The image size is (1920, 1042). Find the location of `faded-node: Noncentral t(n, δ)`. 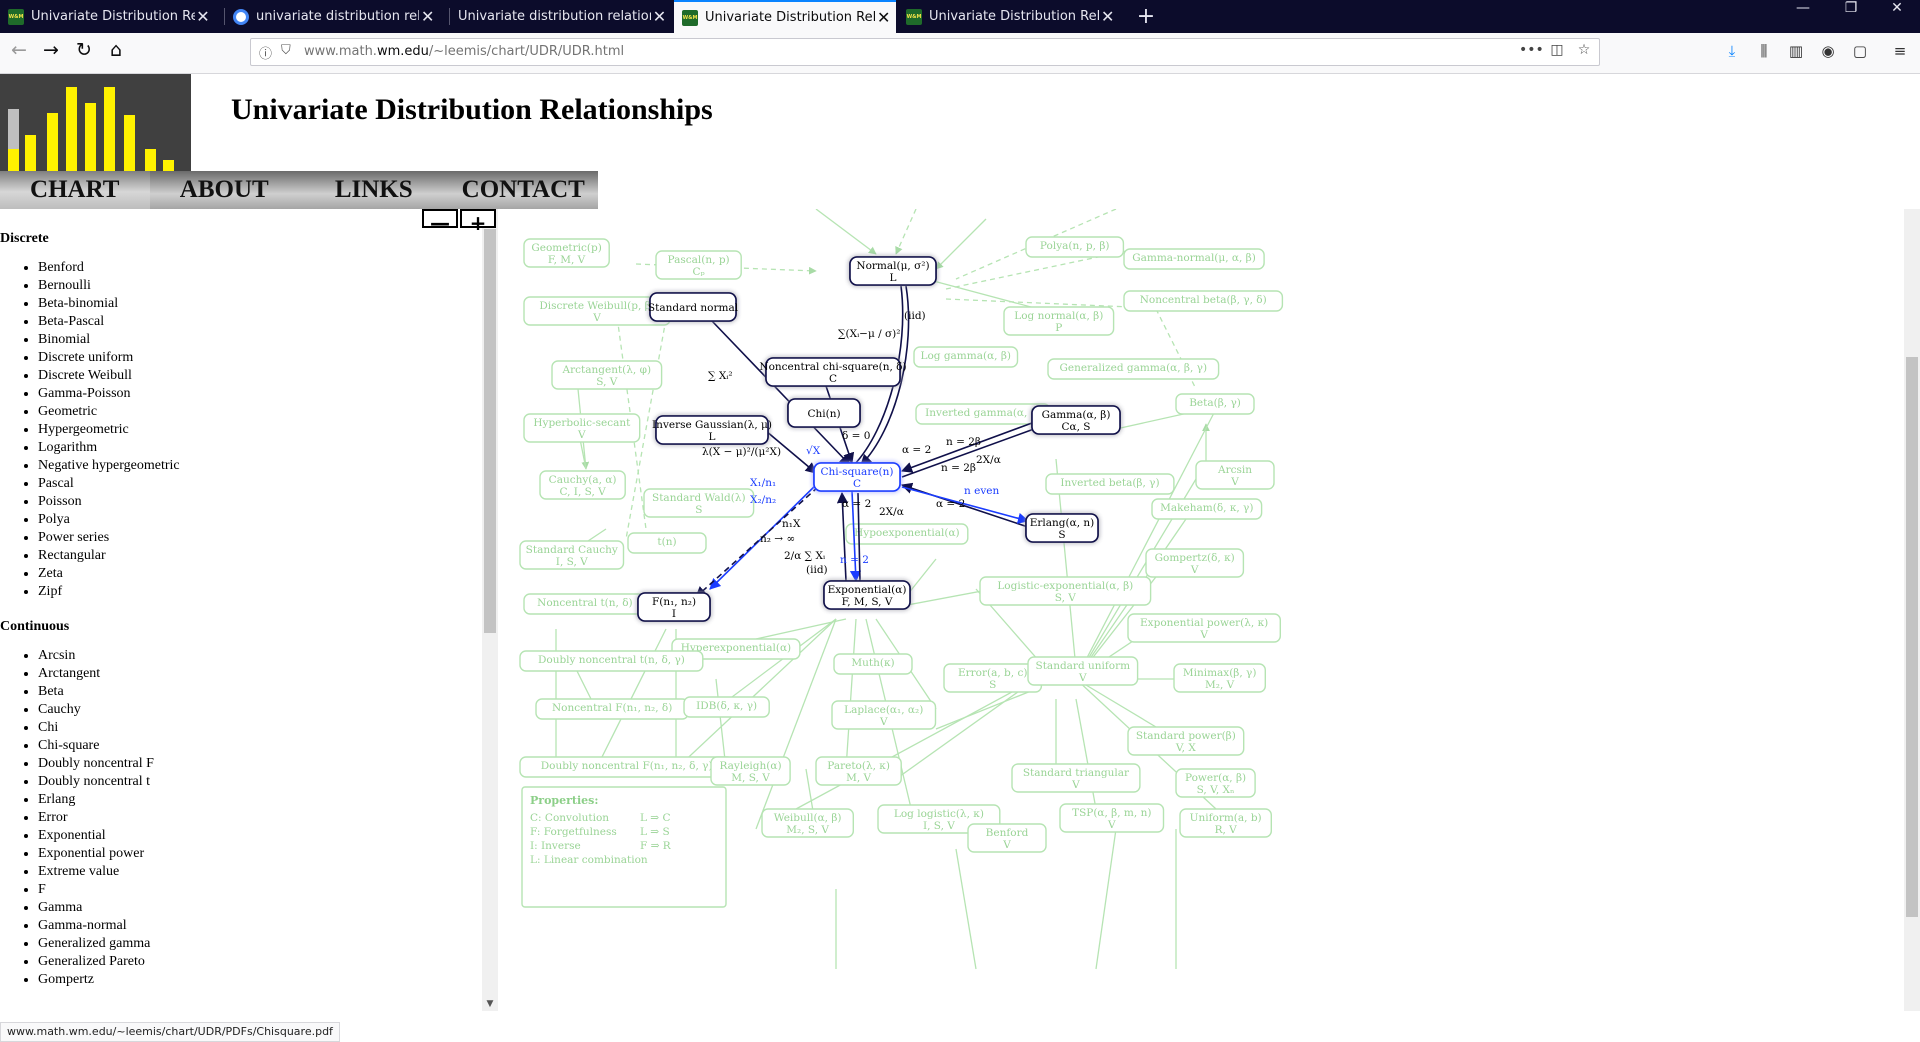

faded-node: Noncentral t(n, δ) is located at coordinates (585, 604).